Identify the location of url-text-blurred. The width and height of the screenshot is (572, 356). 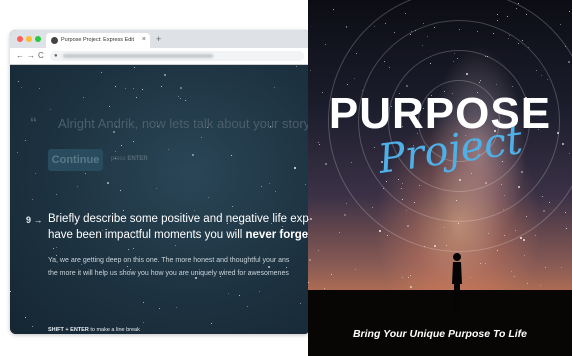
(138, 56).